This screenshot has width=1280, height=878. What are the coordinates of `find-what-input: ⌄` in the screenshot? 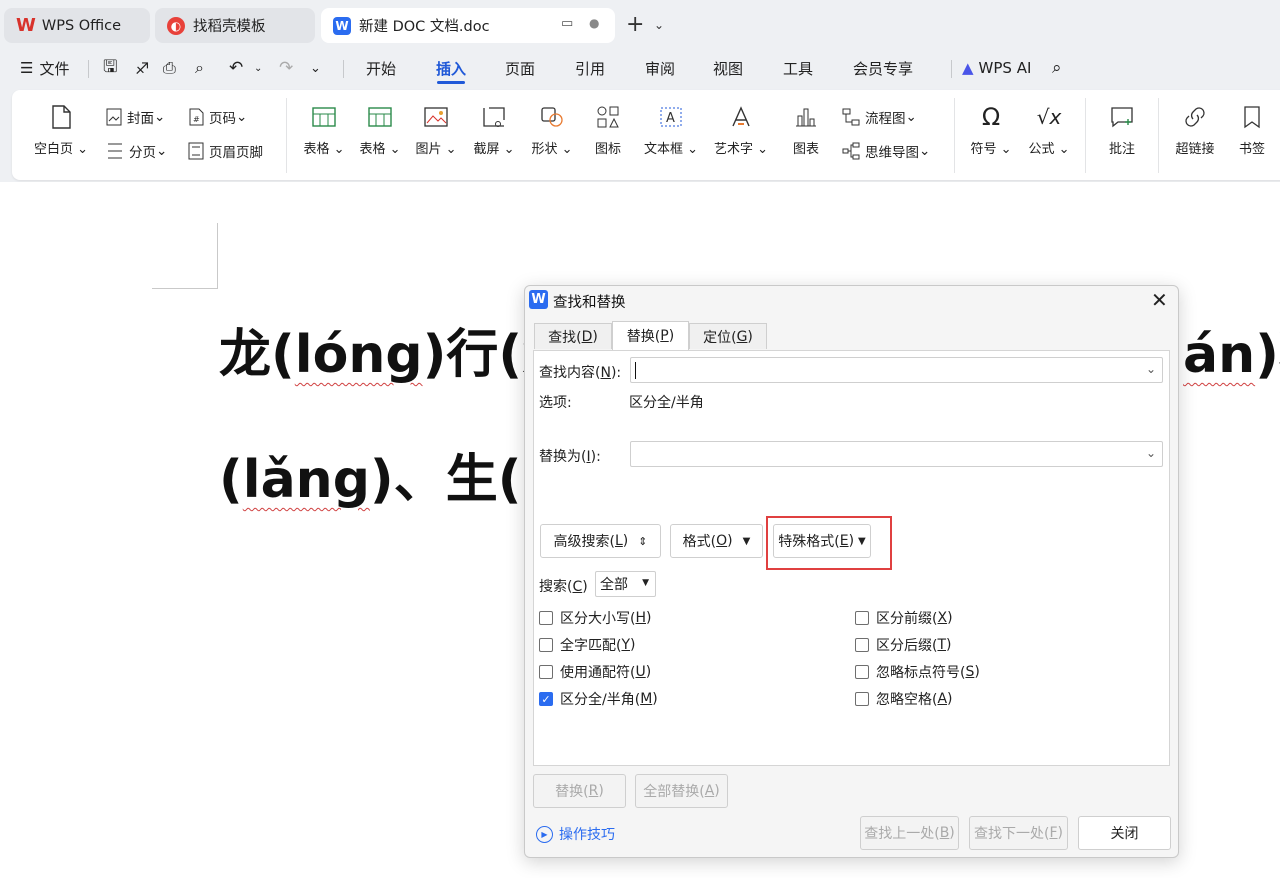 It's located at (896, 370).